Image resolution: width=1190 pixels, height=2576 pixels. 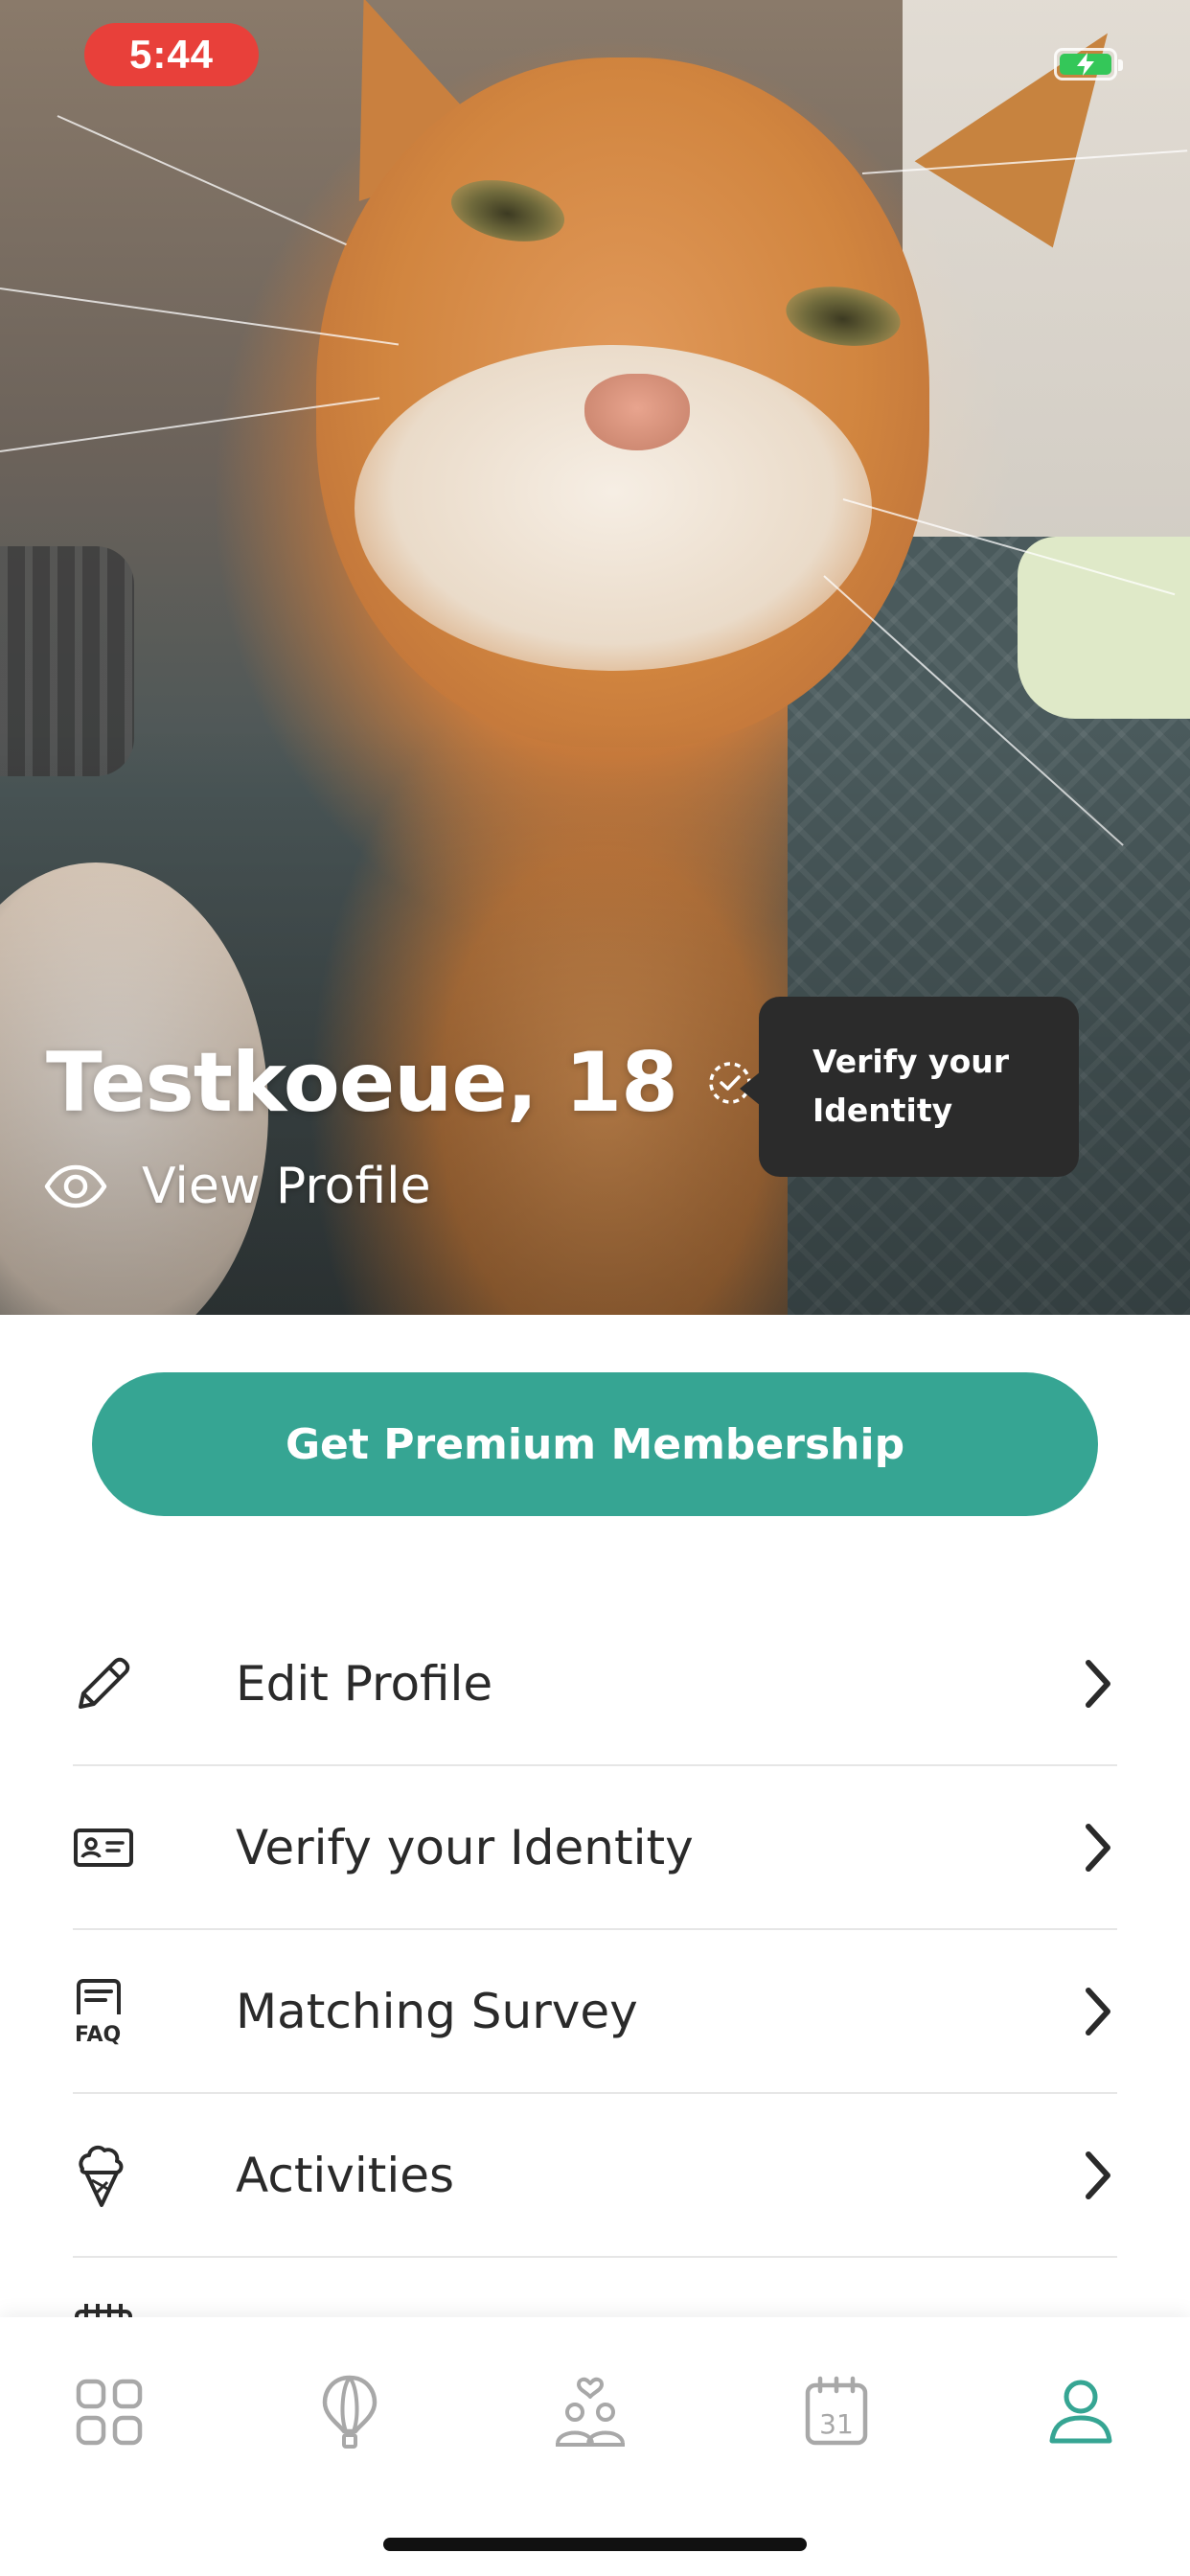 I want to click on tooltip-line-1: Verify your, so click(x=911, y=1061).